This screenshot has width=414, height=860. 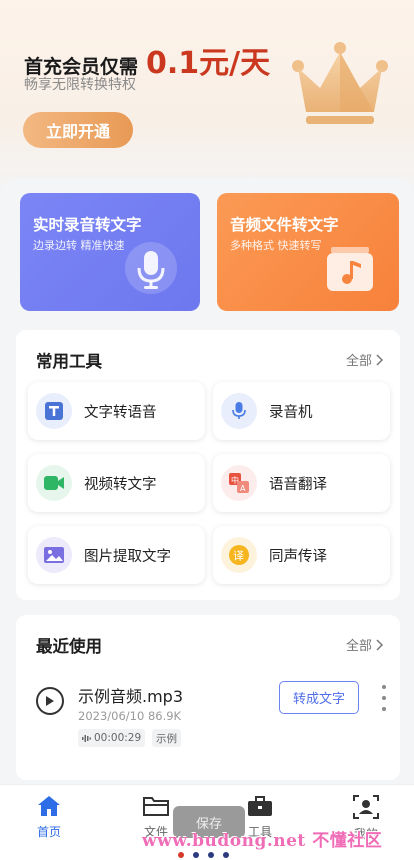 What do you see at coordinates (86, 738) in the screenshot?
I see `waveform-icon` at bounding box center [86, 738].